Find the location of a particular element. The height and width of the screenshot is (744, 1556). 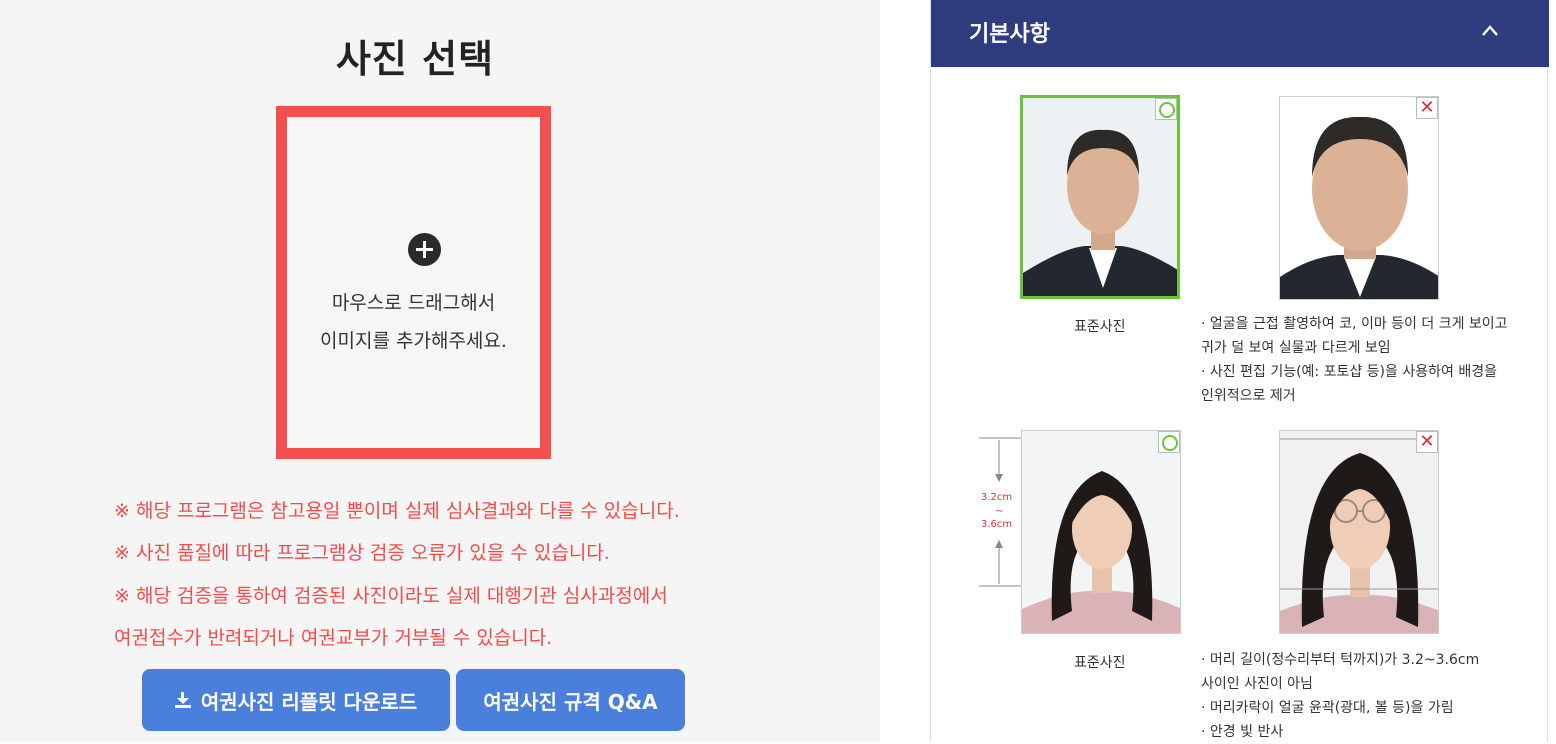

notice-4: 여권접수가 반려되거나 여권교부가 거부될 수 있습니다. is located at coordinates (333, 638).